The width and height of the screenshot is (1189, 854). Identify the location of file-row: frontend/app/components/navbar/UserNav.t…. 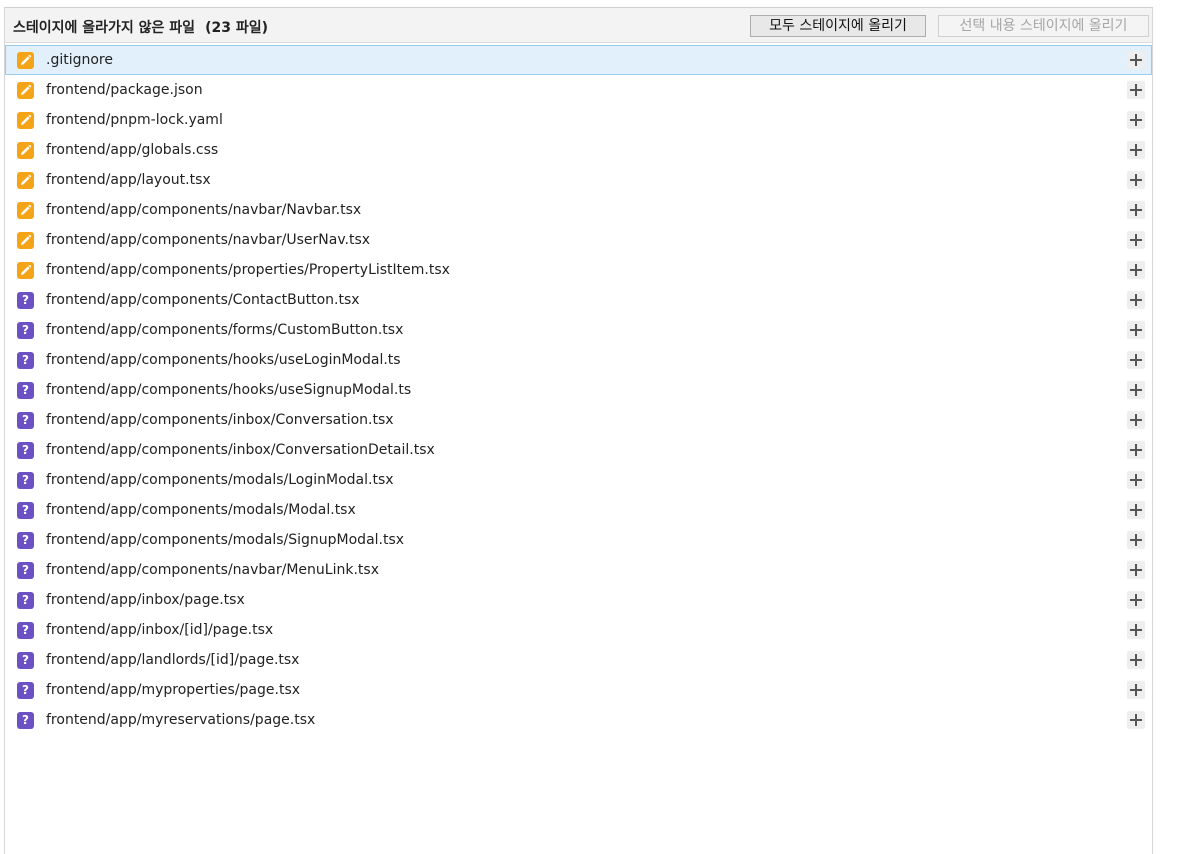
(578, 240).